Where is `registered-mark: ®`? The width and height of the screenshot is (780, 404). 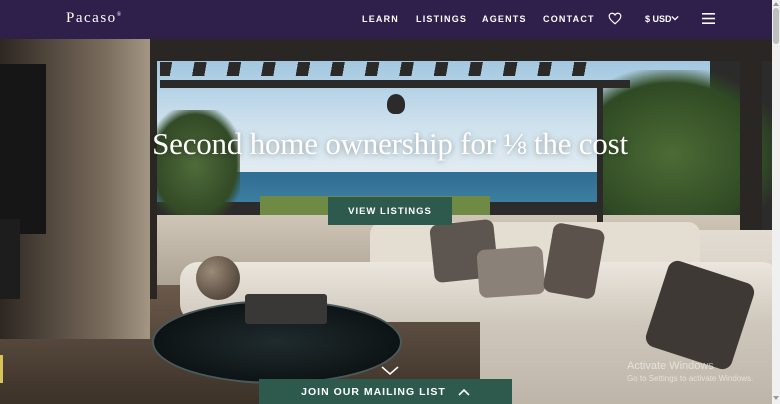 registered-mark: ® is located at coordinates (119, 15).